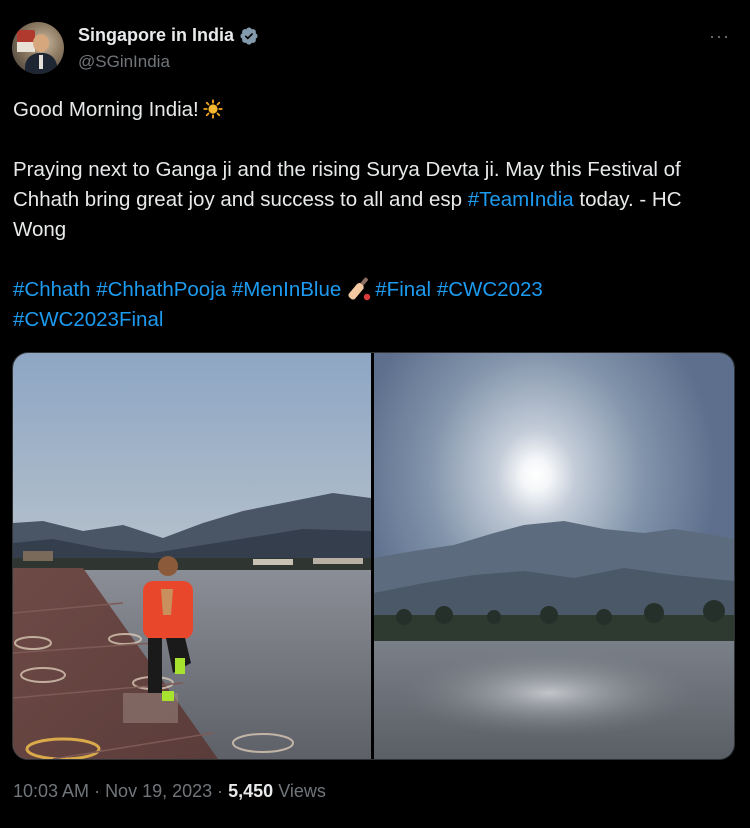 The height and width of the screenshot is (828, 750). I want to click on tweet-date: Nov 19, 2023, so click(158, 791).